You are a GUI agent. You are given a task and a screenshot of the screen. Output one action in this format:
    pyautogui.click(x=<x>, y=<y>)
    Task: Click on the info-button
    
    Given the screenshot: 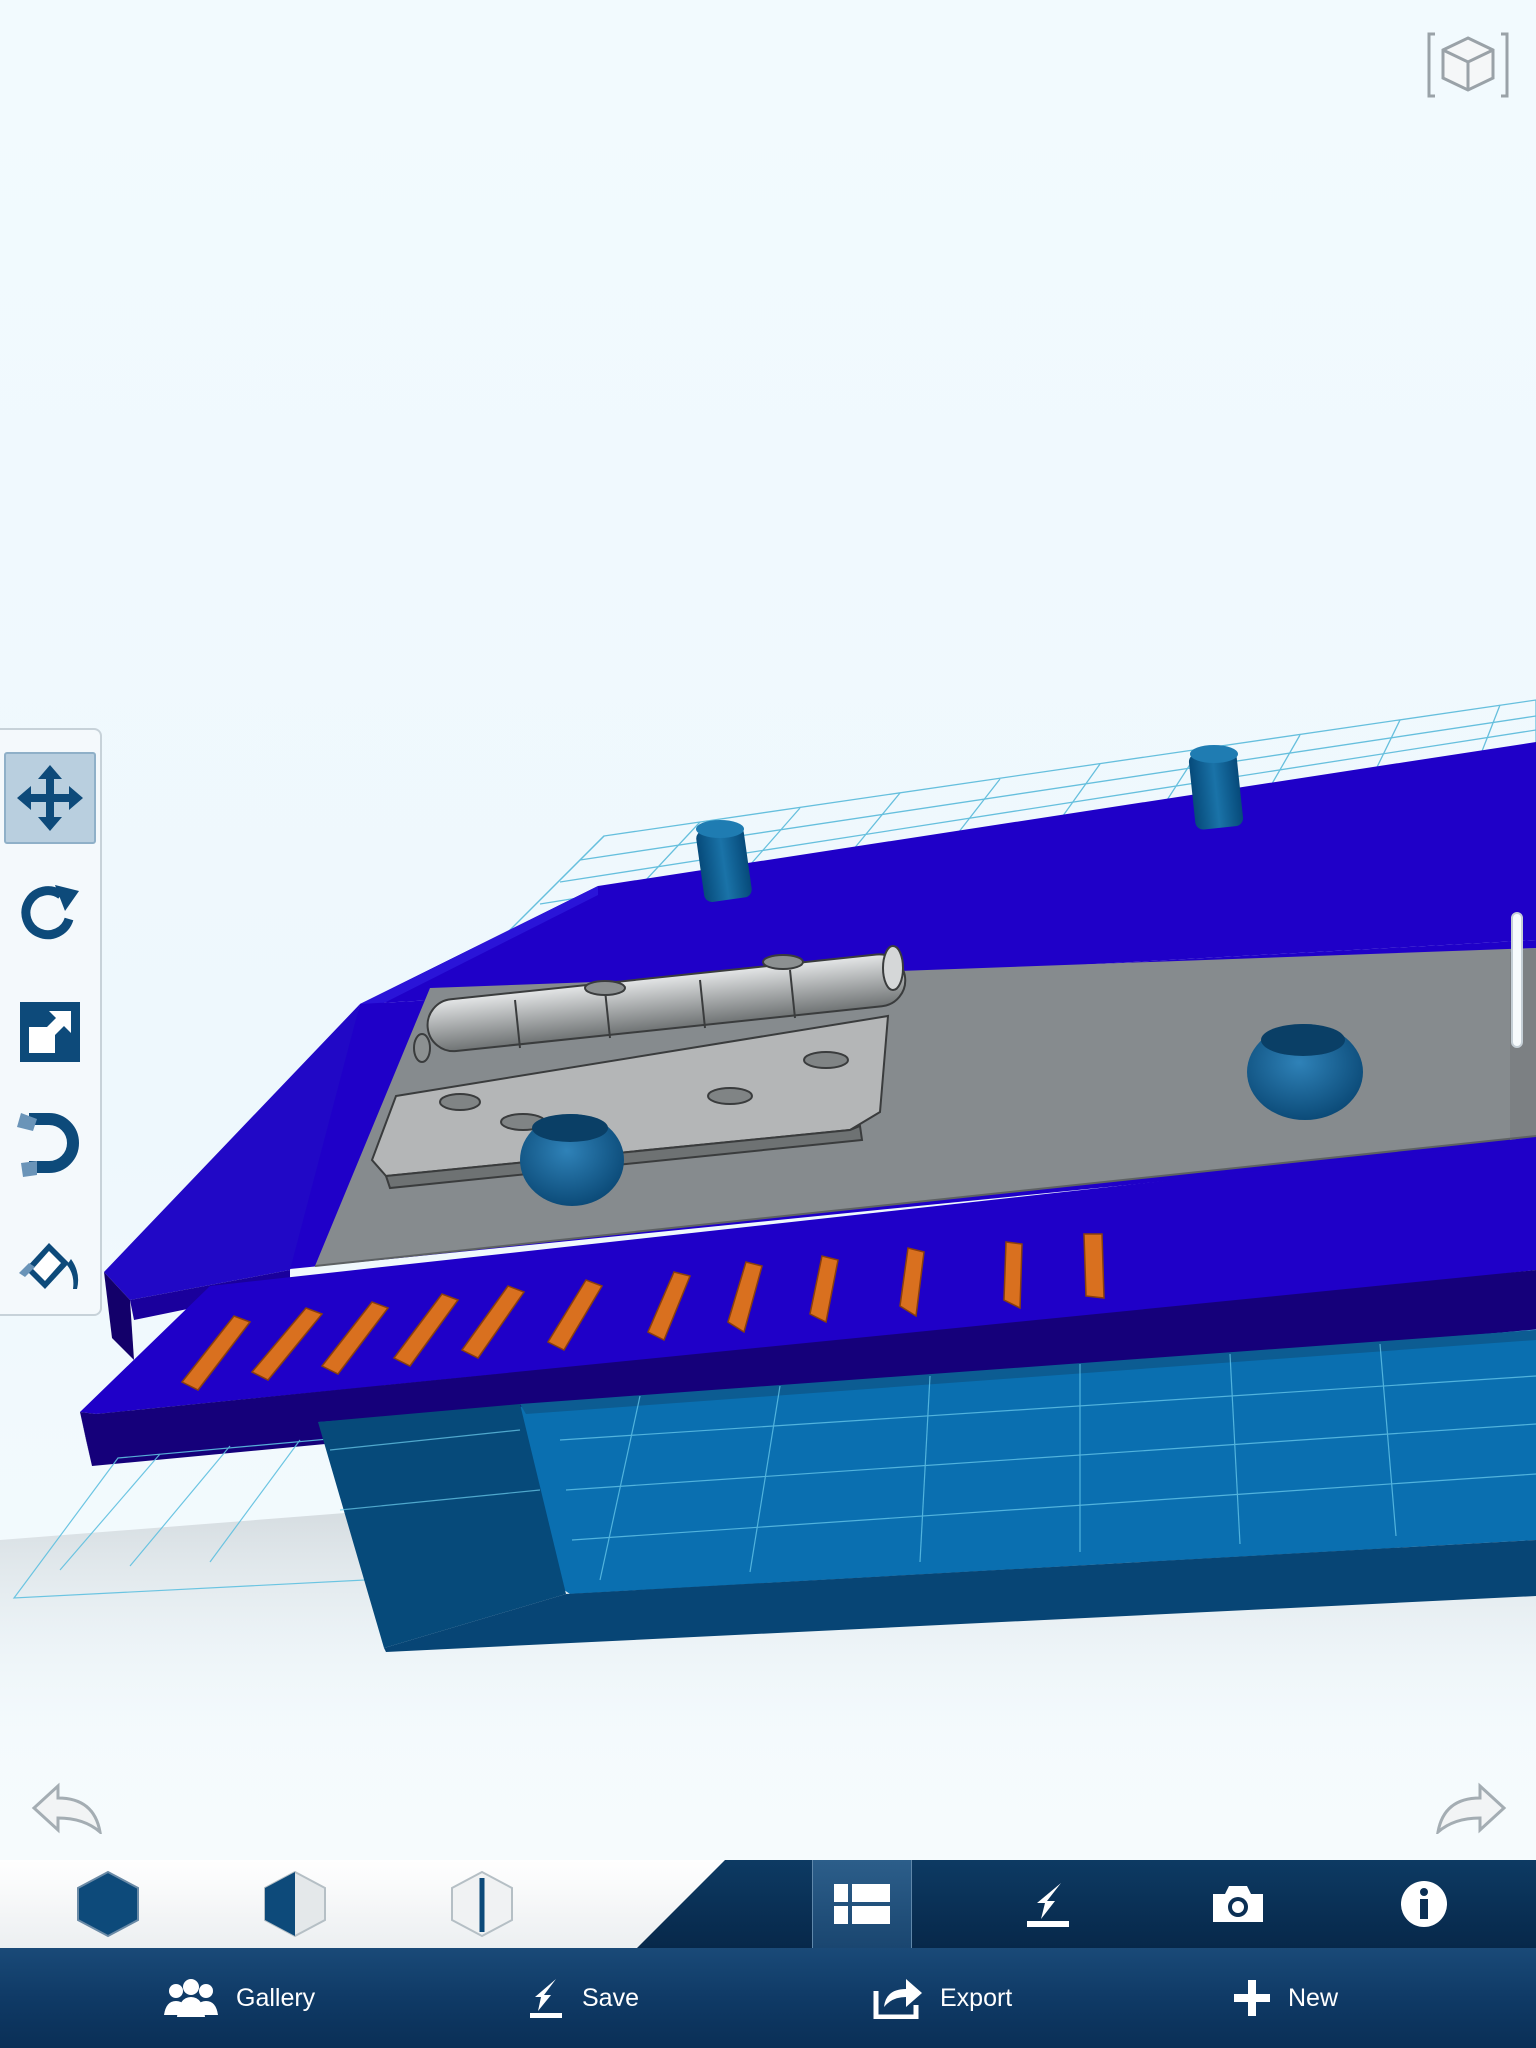 What is the action you would take?
    pyautogui.click(x=1424, y=1904)
    